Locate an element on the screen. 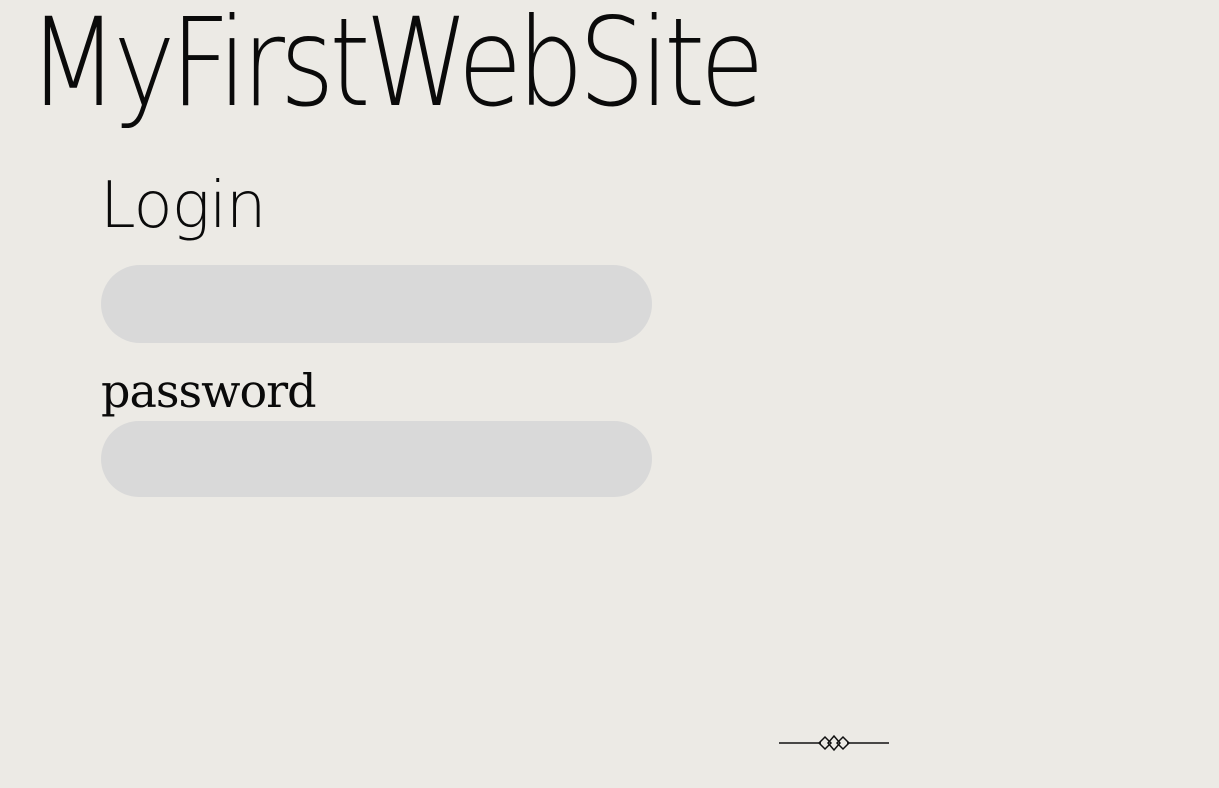 This screenshot has width=1219, height=788. login-heading: Login is located at coordinates (183, 206).